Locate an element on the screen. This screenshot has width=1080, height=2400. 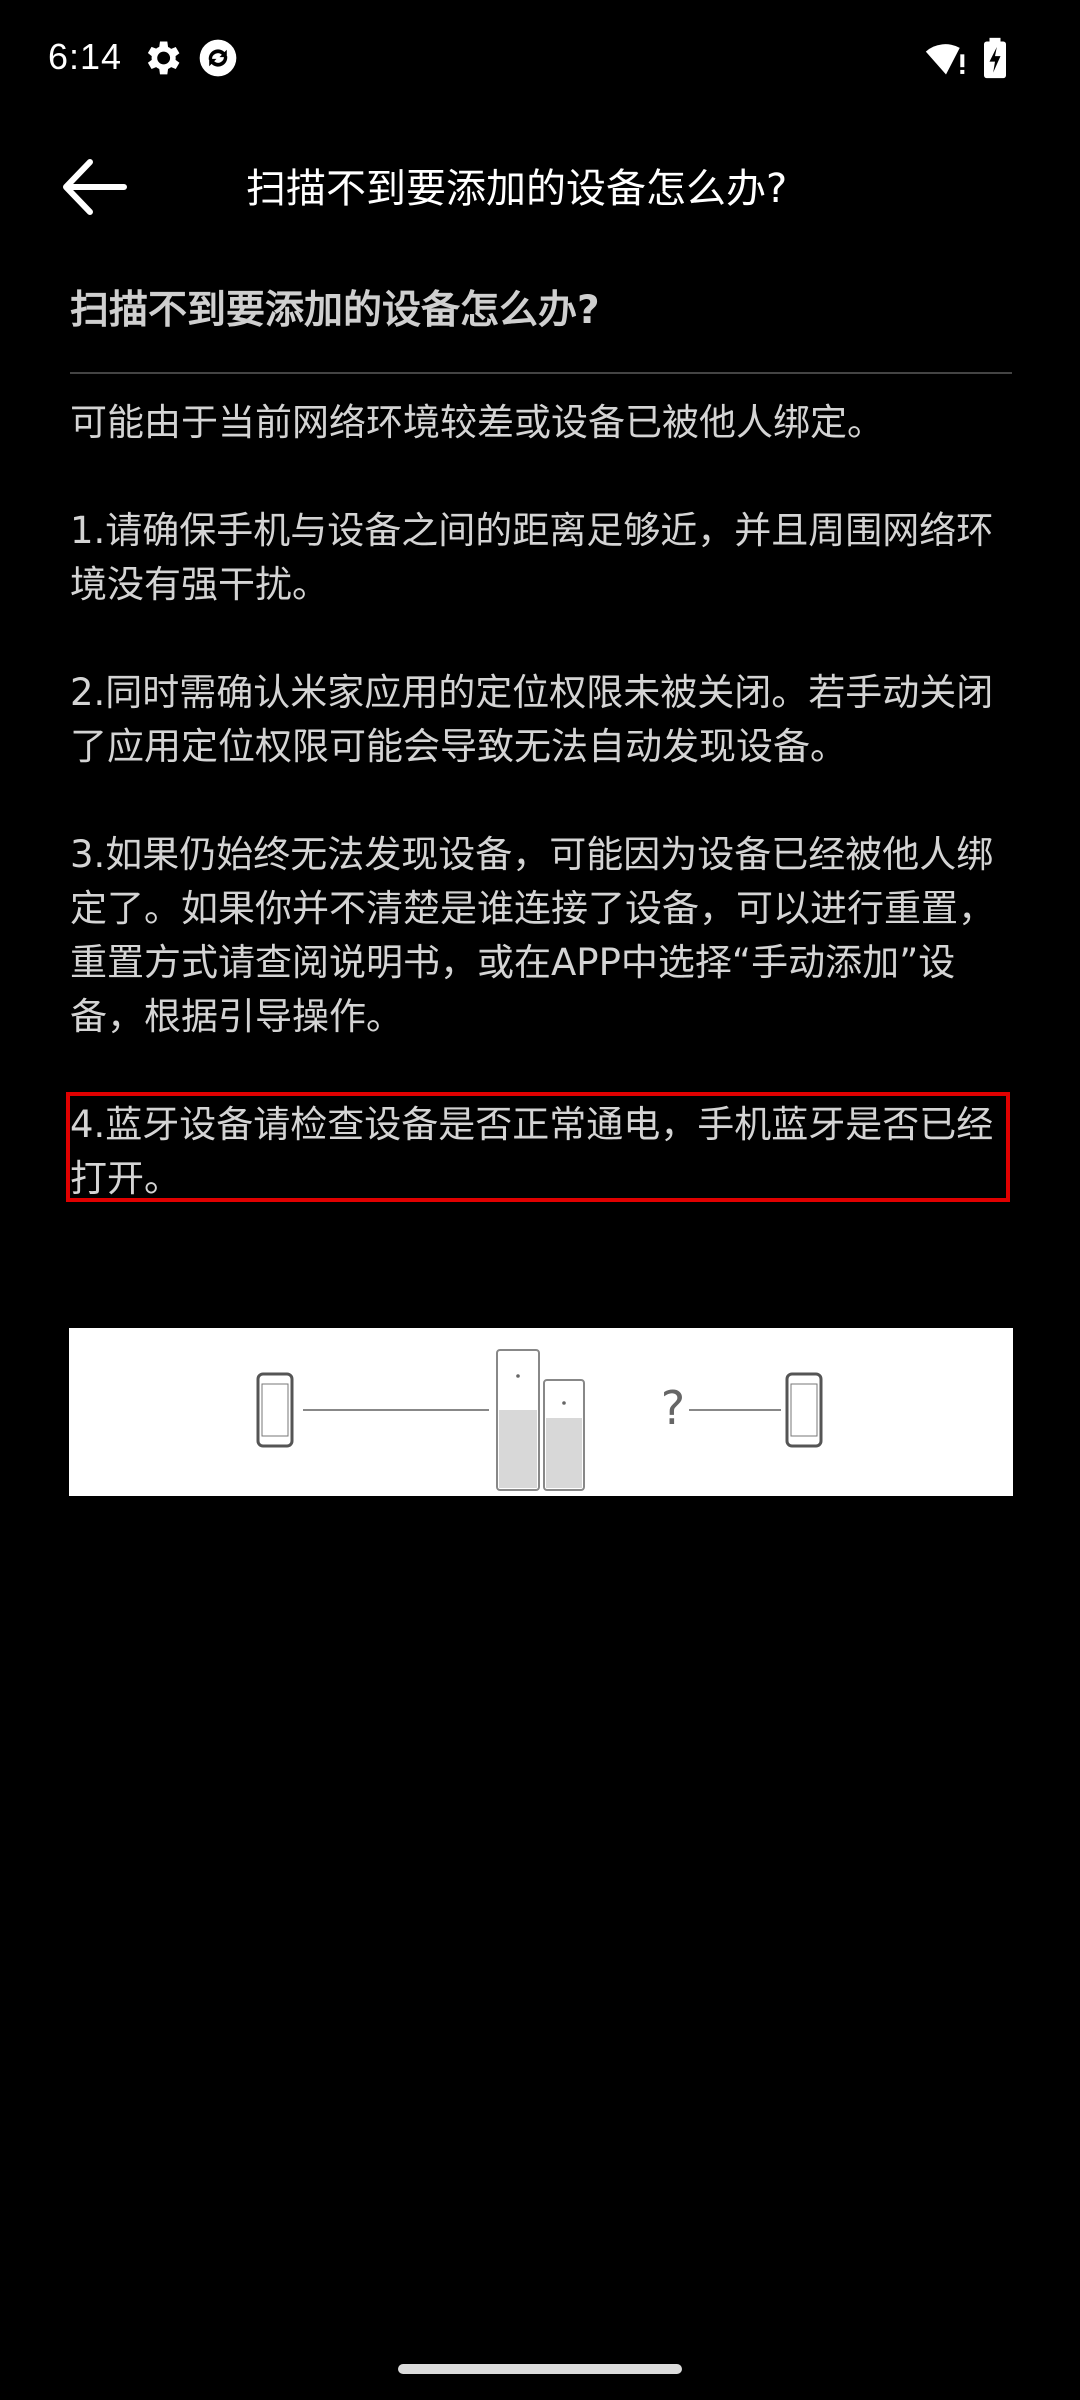
article-step-1: 1.请确保手机与设备之间的距离足够近，并且周围网络环境没有强干扰。 is located at coordinates (532, 557).